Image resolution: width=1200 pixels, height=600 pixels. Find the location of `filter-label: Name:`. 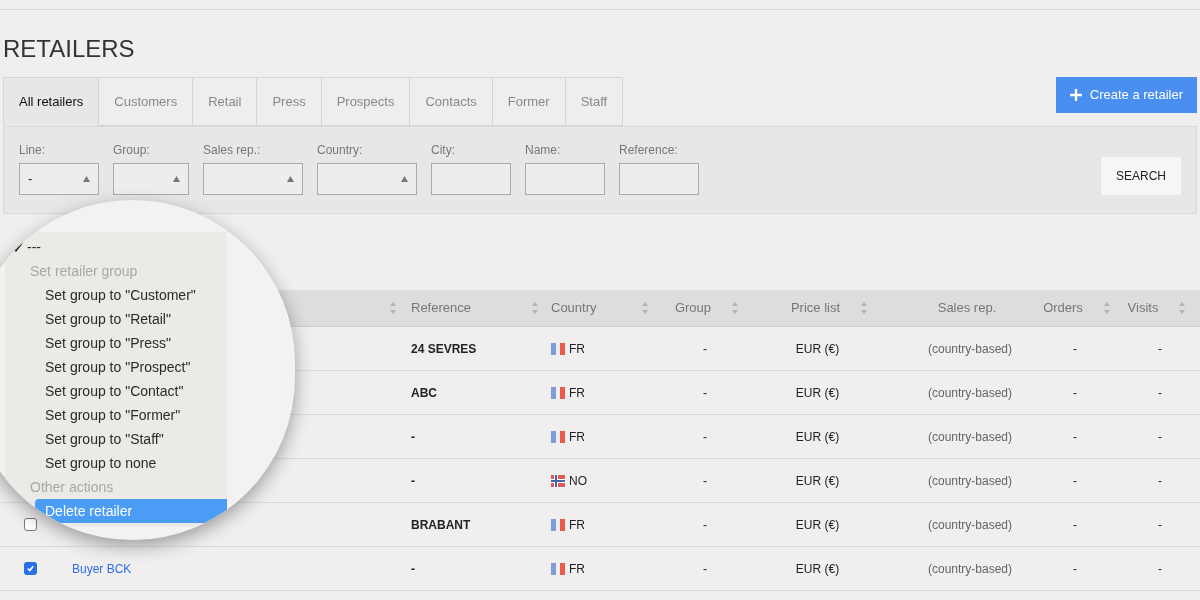

filter-label: Name: is located at coordinates (543, 149).